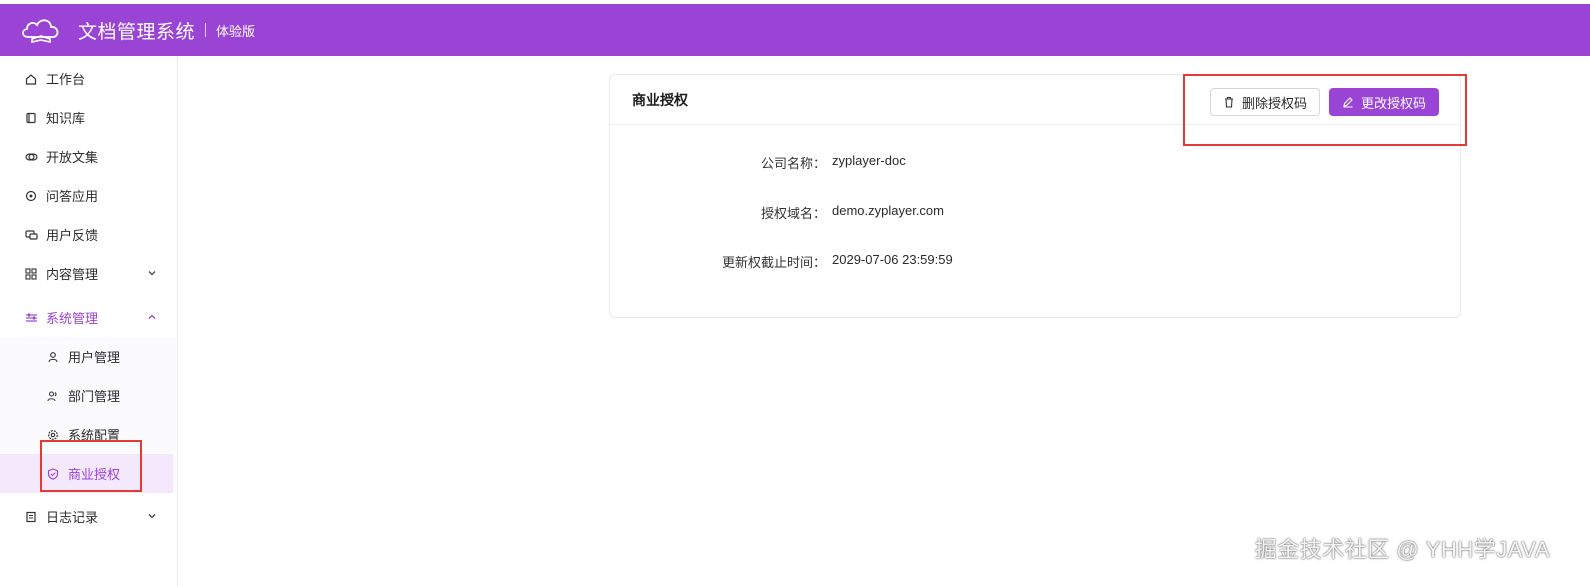 This screenshot has height=586, width=1590. I want to click on app-edition: 体验版, so click(236, 31).